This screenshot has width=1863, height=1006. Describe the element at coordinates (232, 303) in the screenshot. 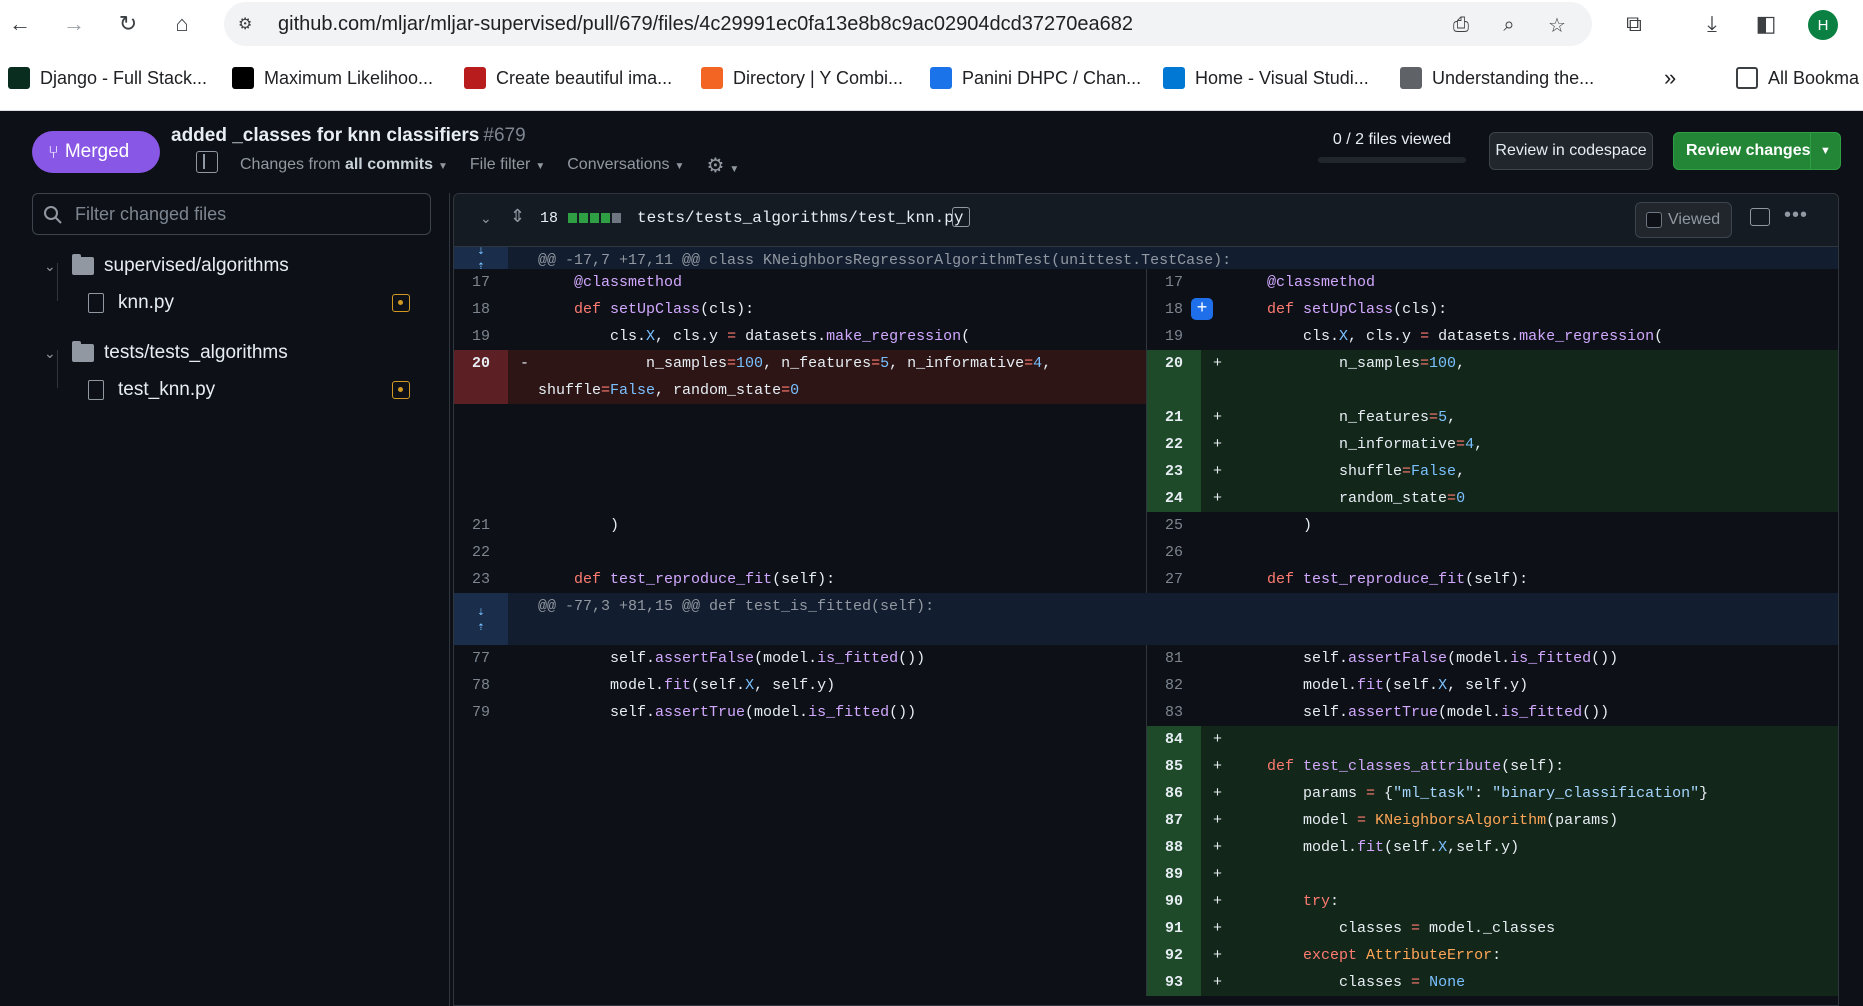

I see `tree-file-knn: knn.py` at that location.